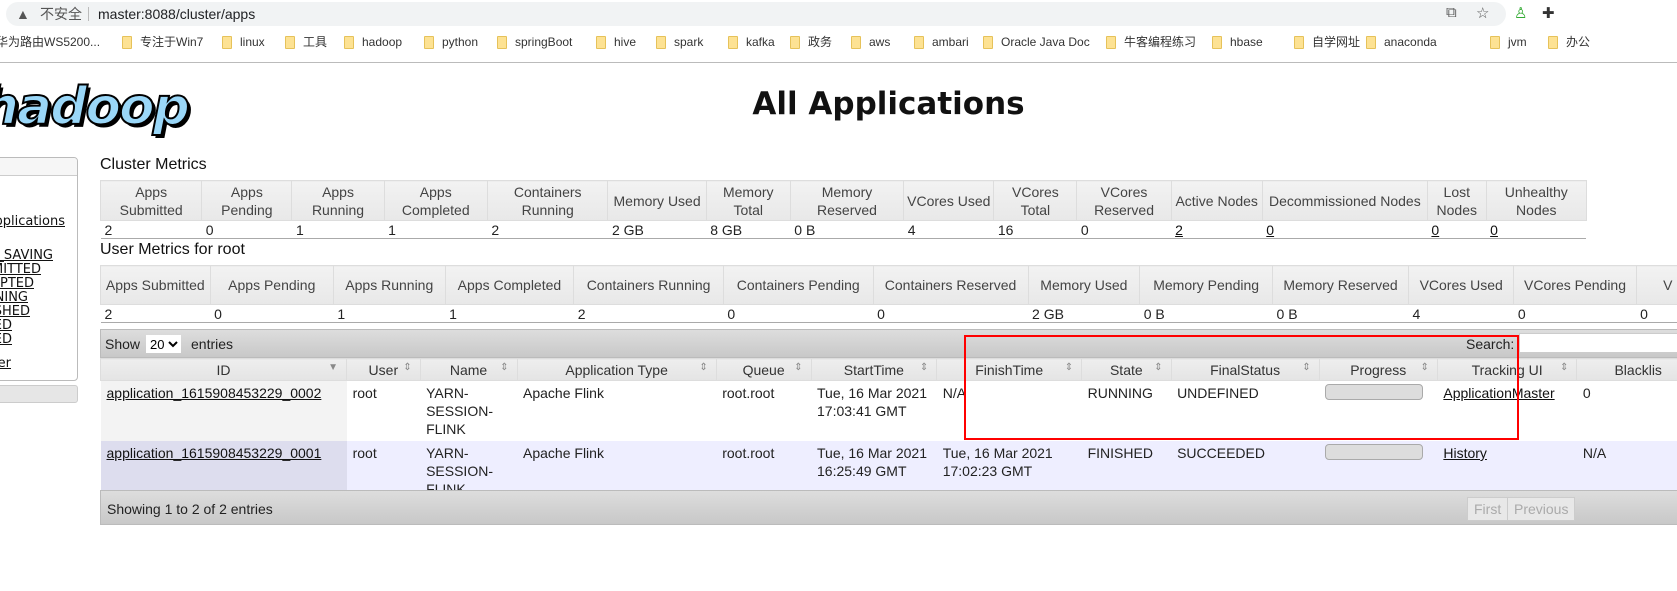 This screenshot has width=1677, height=591. I want to click on bookmark-item: 政务, so click(811, 42).